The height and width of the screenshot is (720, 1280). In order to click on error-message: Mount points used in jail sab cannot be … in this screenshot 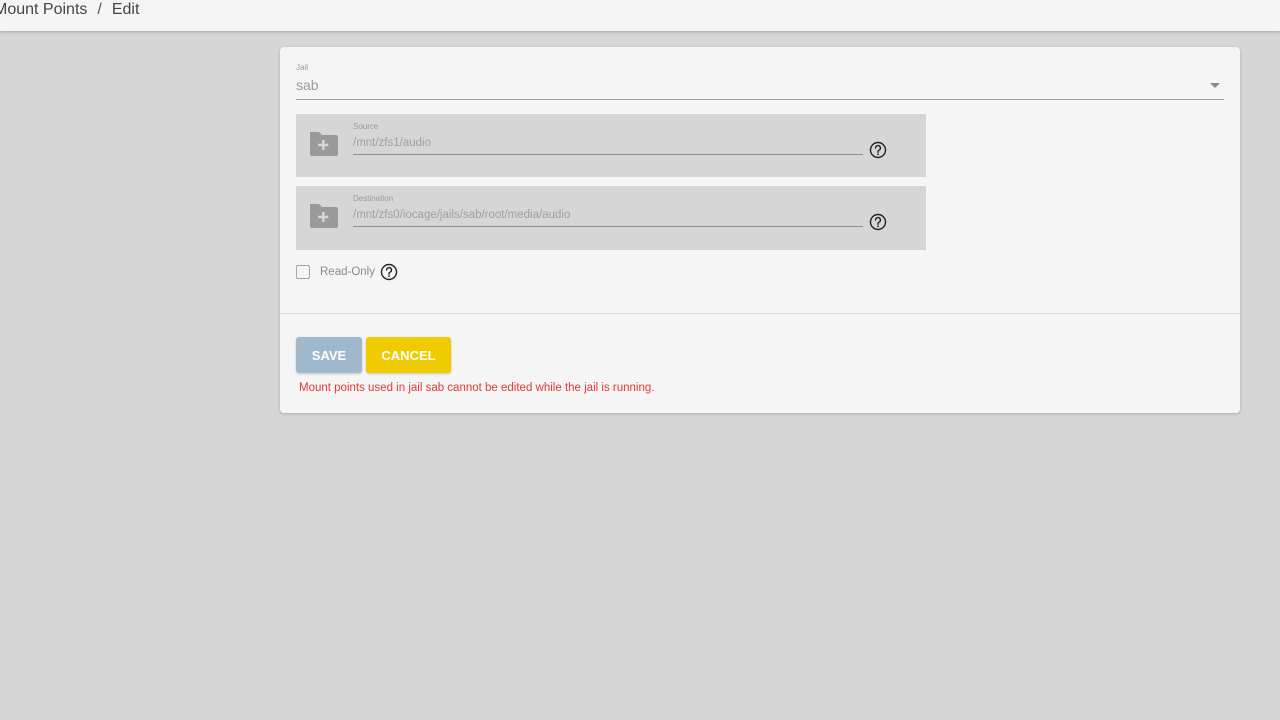, I will do `click(477, 388)`.